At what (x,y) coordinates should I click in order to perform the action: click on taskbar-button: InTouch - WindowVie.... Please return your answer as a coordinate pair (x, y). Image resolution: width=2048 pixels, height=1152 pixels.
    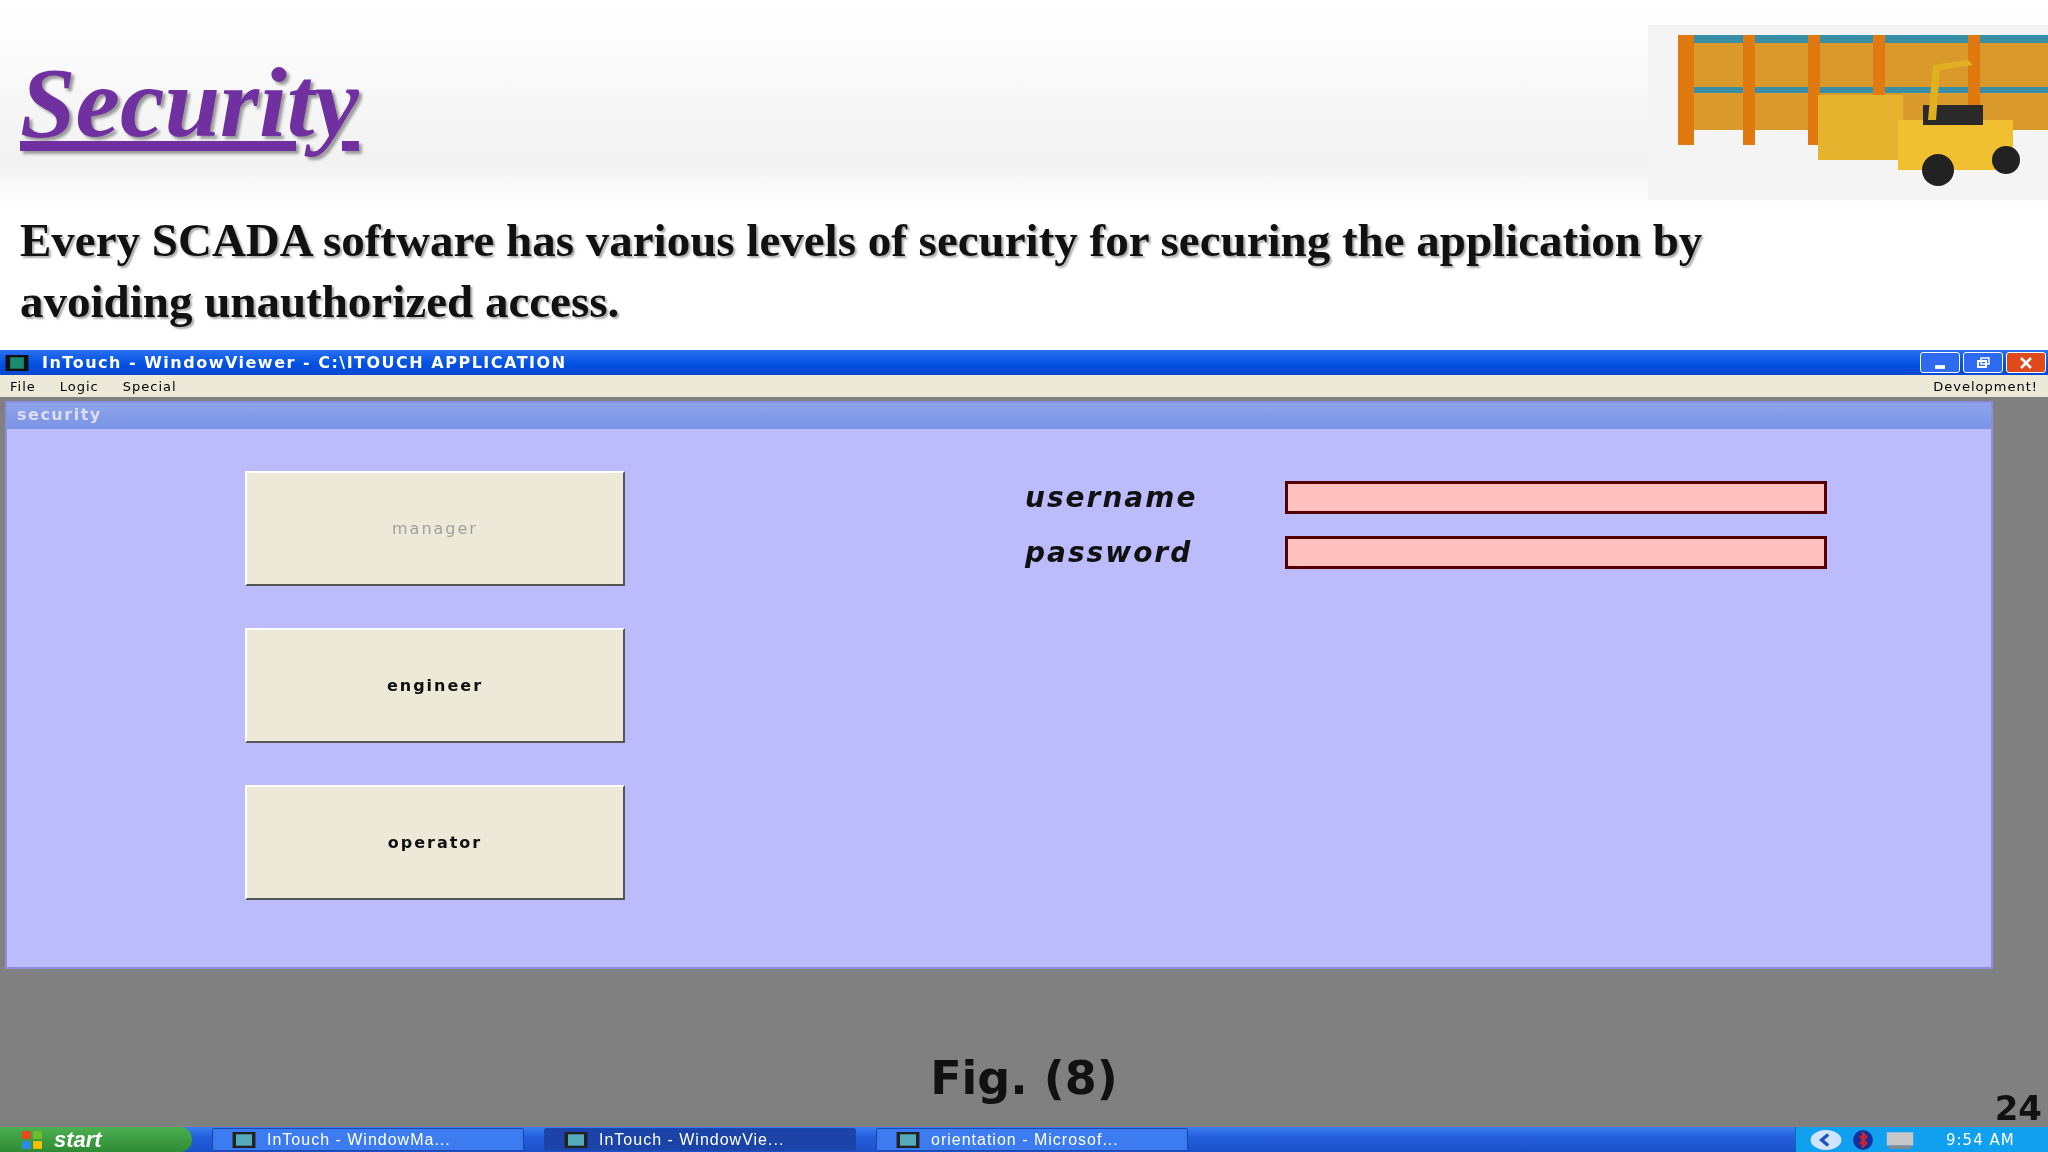
    Looking at the image, I should click on (700, 1139).